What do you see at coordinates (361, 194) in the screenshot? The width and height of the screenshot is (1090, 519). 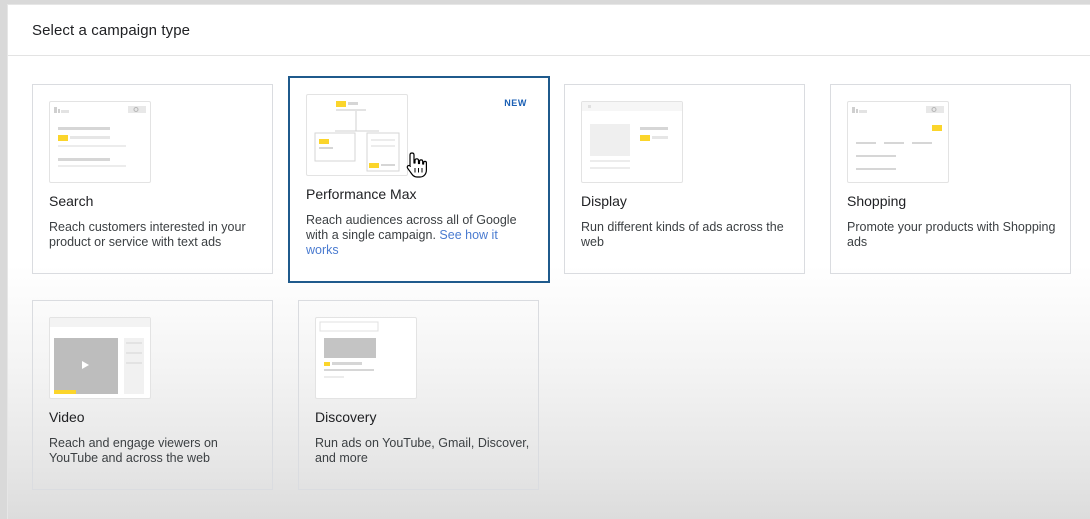 I see `card-title-performance-max: Performance Max` at bounding box center [361, 194].